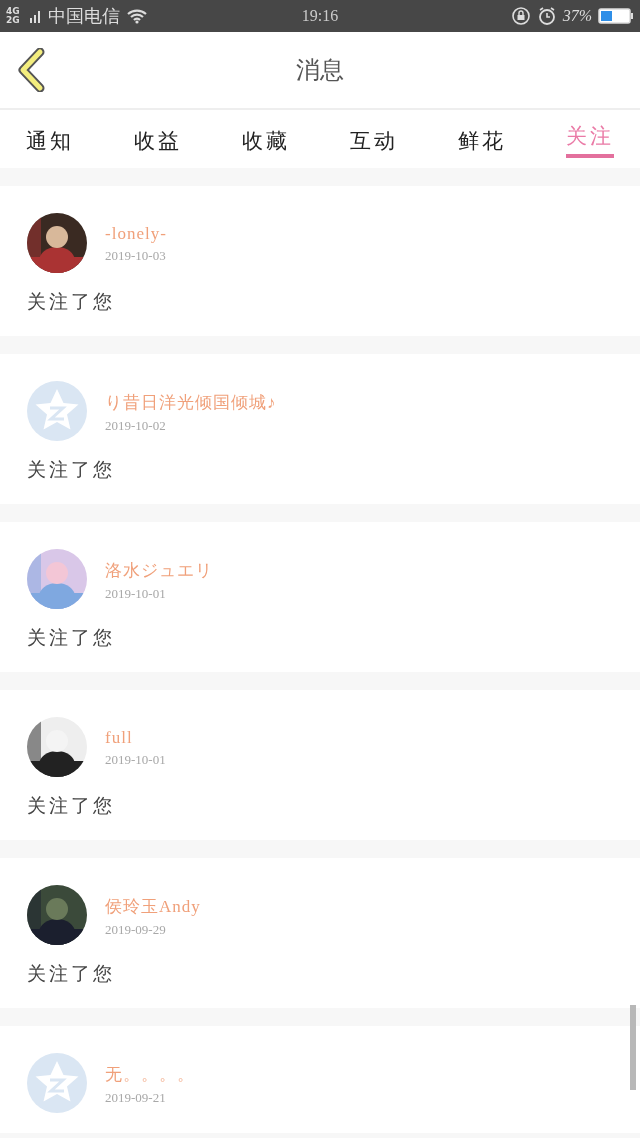  Describe the element at coordinates (546, 16) in the screenshot. I see `alarm-icon` at that location.